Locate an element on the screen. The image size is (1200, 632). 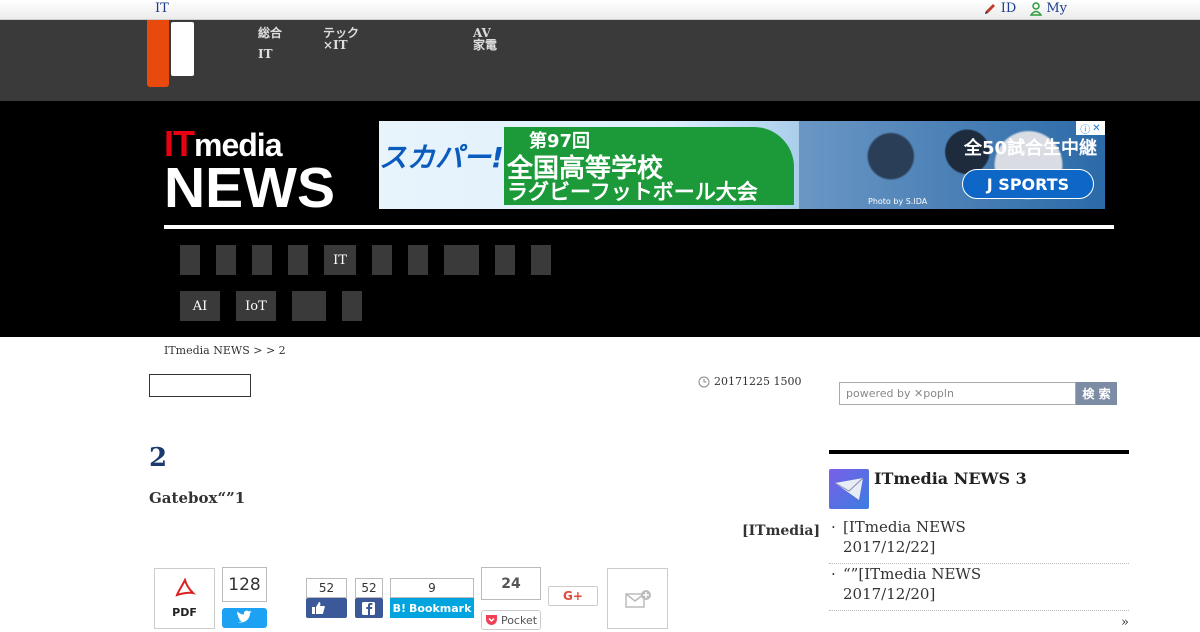
id-link-label: ID is located at coordinates (1008, 8).